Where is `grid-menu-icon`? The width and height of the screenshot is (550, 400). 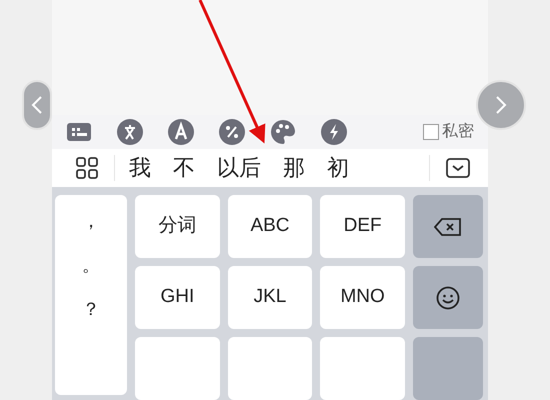 grid-menu-icon is located at coordinates (87, 167).